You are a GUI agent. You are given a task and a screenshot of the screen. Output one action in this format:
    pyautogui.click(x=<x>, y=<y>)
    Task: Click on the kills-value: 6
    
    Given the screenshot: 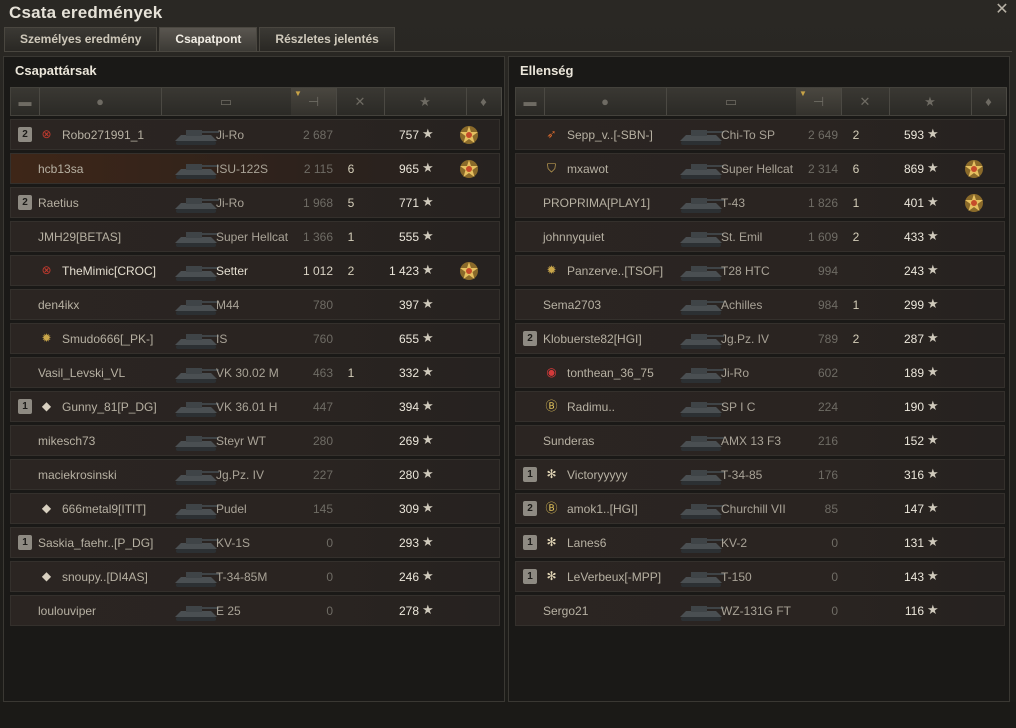 What is the action you would take?
    pyautogui.click(x=351, y=169)
    